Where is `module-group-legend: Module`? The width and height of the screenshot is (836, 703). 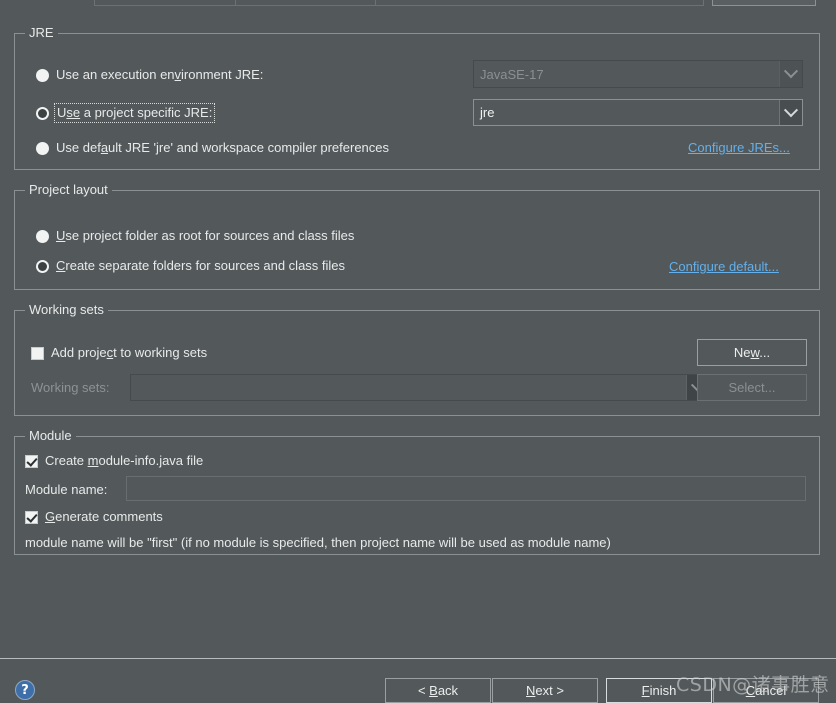
module-group-legend: Module is located at coordinates (50, 435).